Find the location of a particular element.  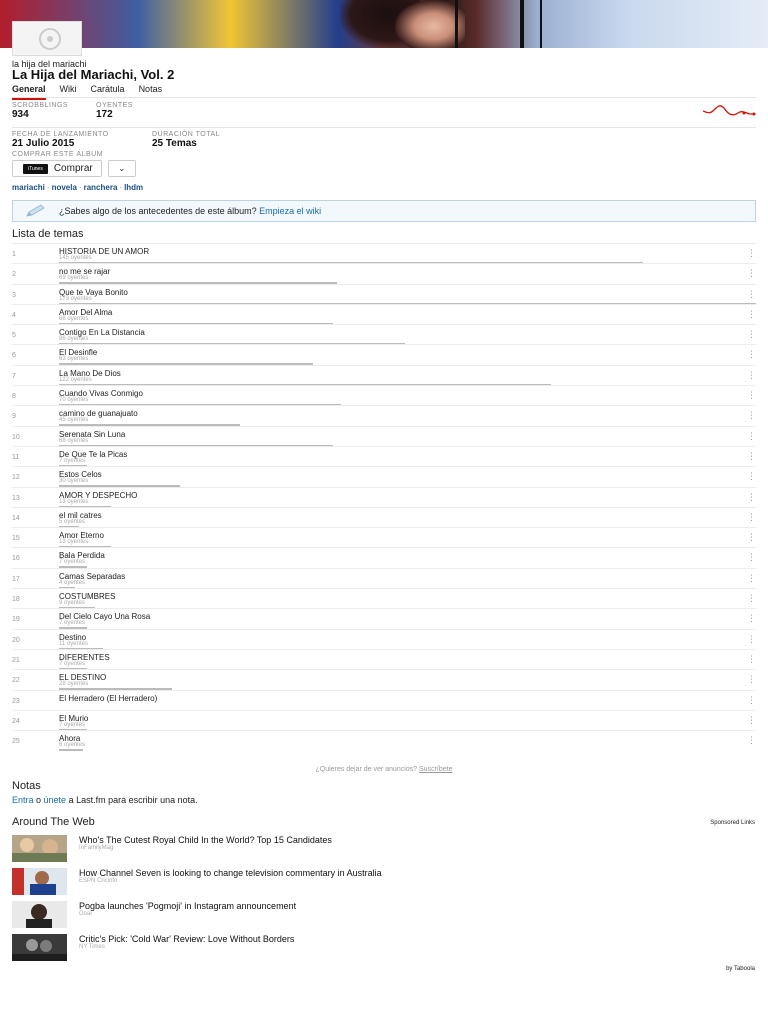

chevron-down-icon: ⌄ is located at coordinates (122, 168).